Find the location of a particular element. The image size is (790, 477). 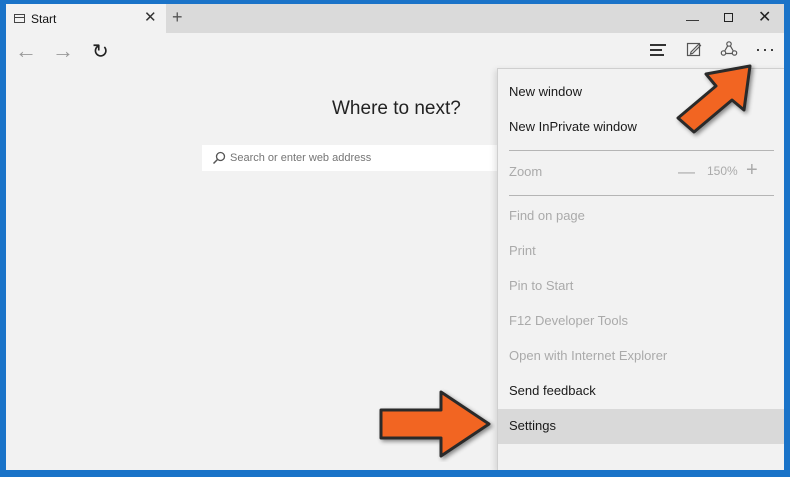

new-tab-button: + is located at coordinates (177, 17).